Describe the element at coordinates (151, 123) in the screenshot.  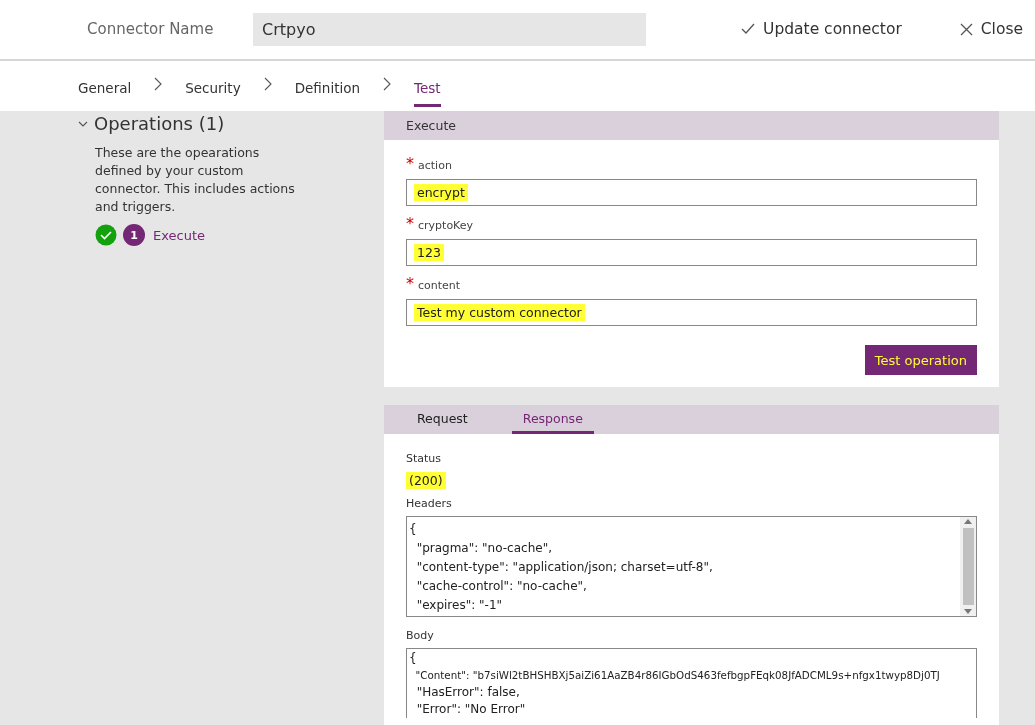
I see `operations-heading: Operations (1)` at that location.